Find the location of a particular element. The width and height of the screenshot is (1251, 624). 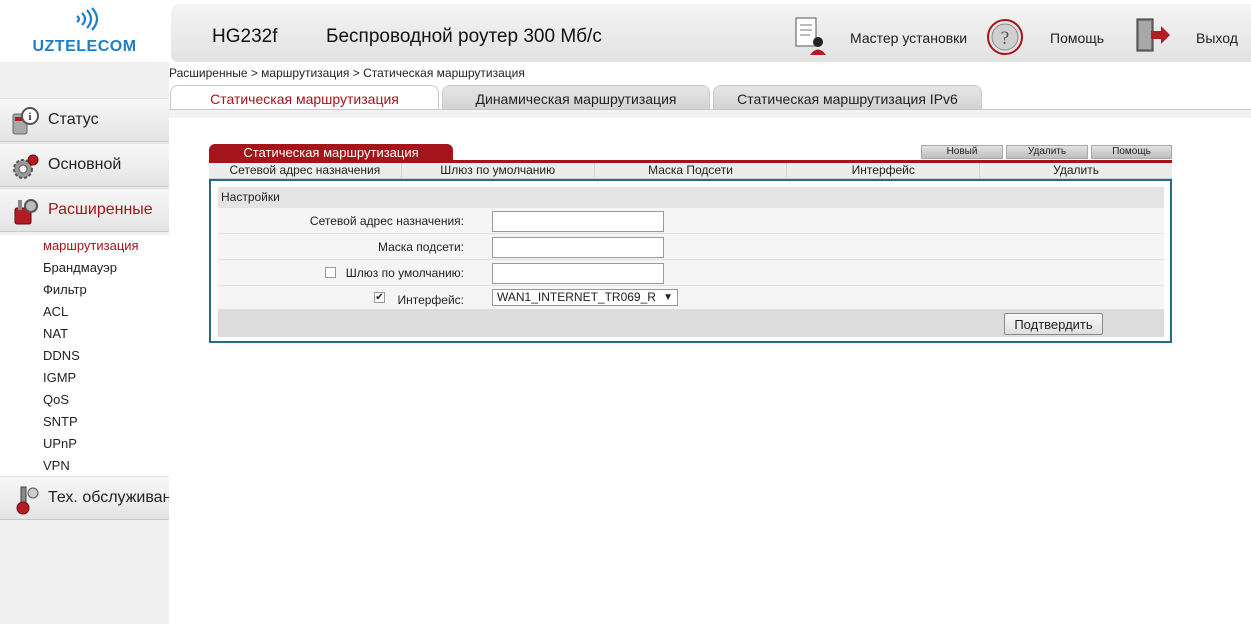

interface-label: Интерфейс: is located at coordinates (430, 300).